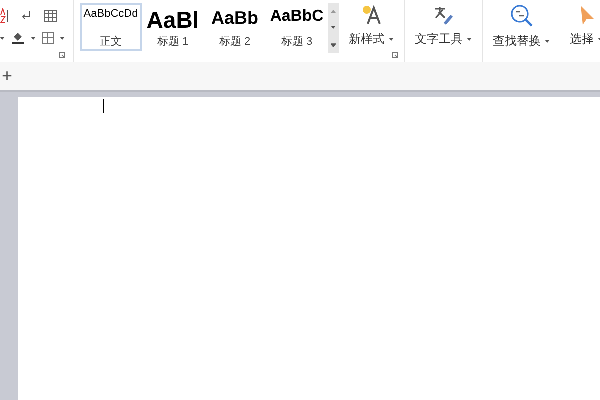 The image size is (600, 400). What do you see at coordinates (235, 42) in the screenshot?
I see `style-label: 标题 2` at bounding box center [235, 42].